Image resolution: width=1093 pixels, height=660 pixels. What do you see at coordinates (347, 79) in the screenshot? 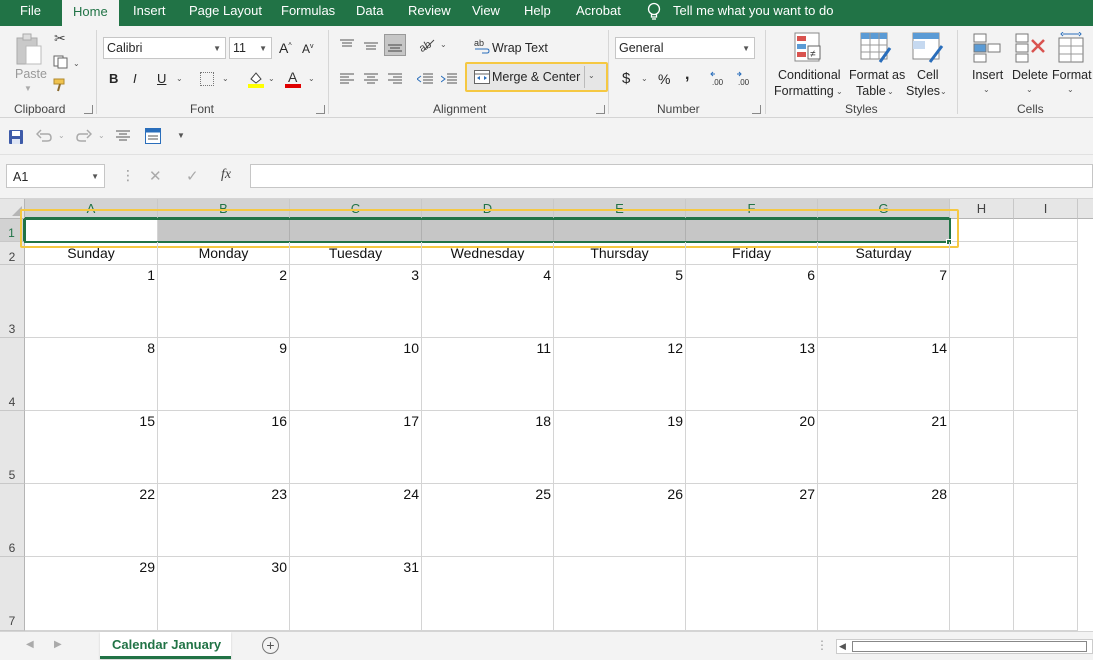
I see `align-left-icon` at bounding box center [347, 79].